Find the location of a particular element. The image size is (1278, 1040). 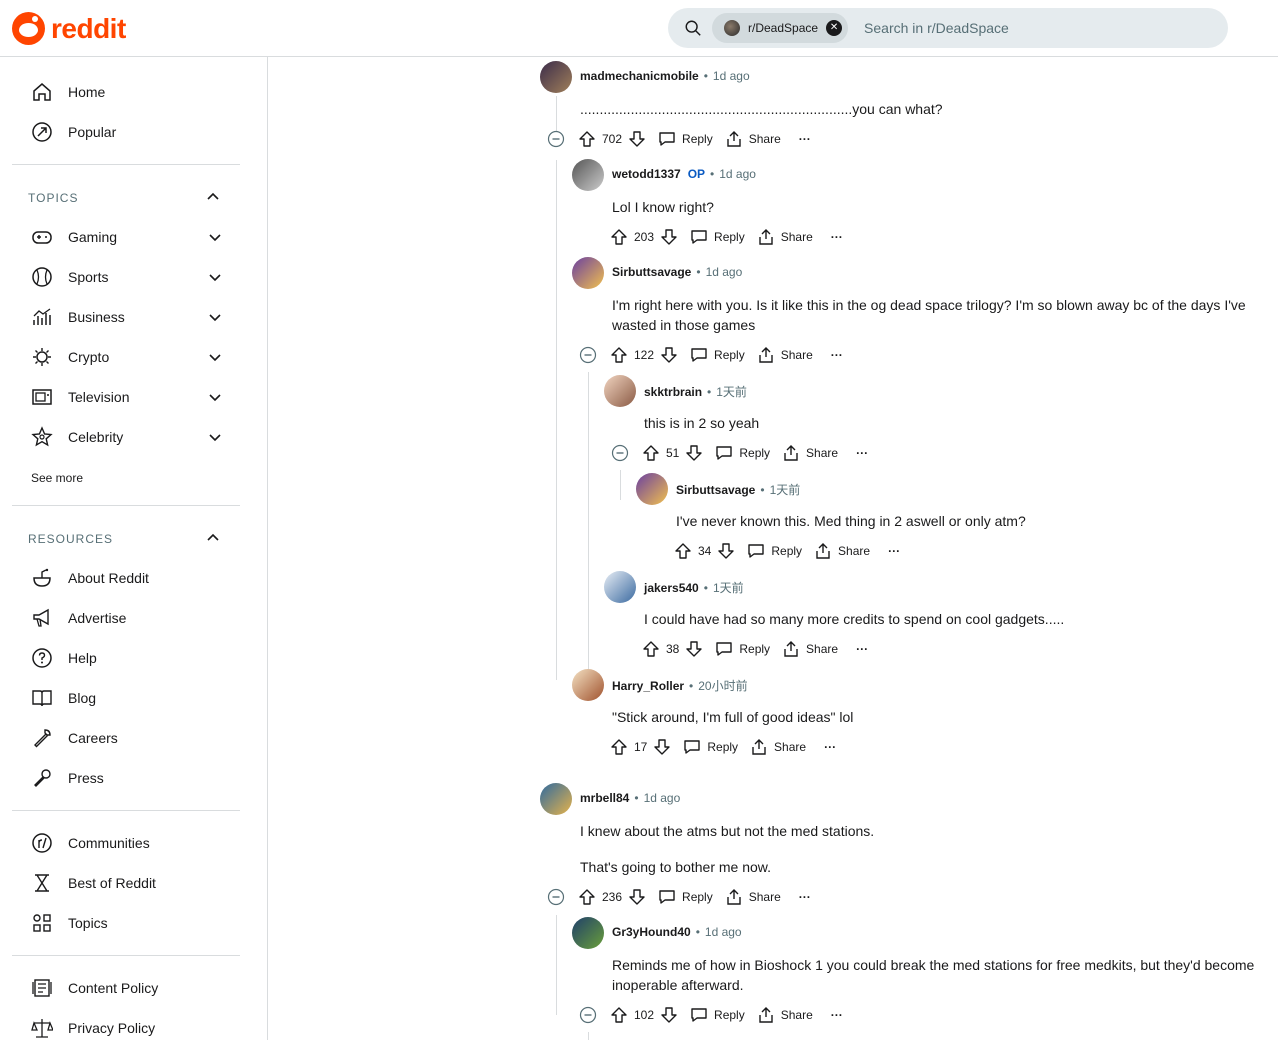

sidebar-item-crypto: Crypto is located at coordinates (135, 357).